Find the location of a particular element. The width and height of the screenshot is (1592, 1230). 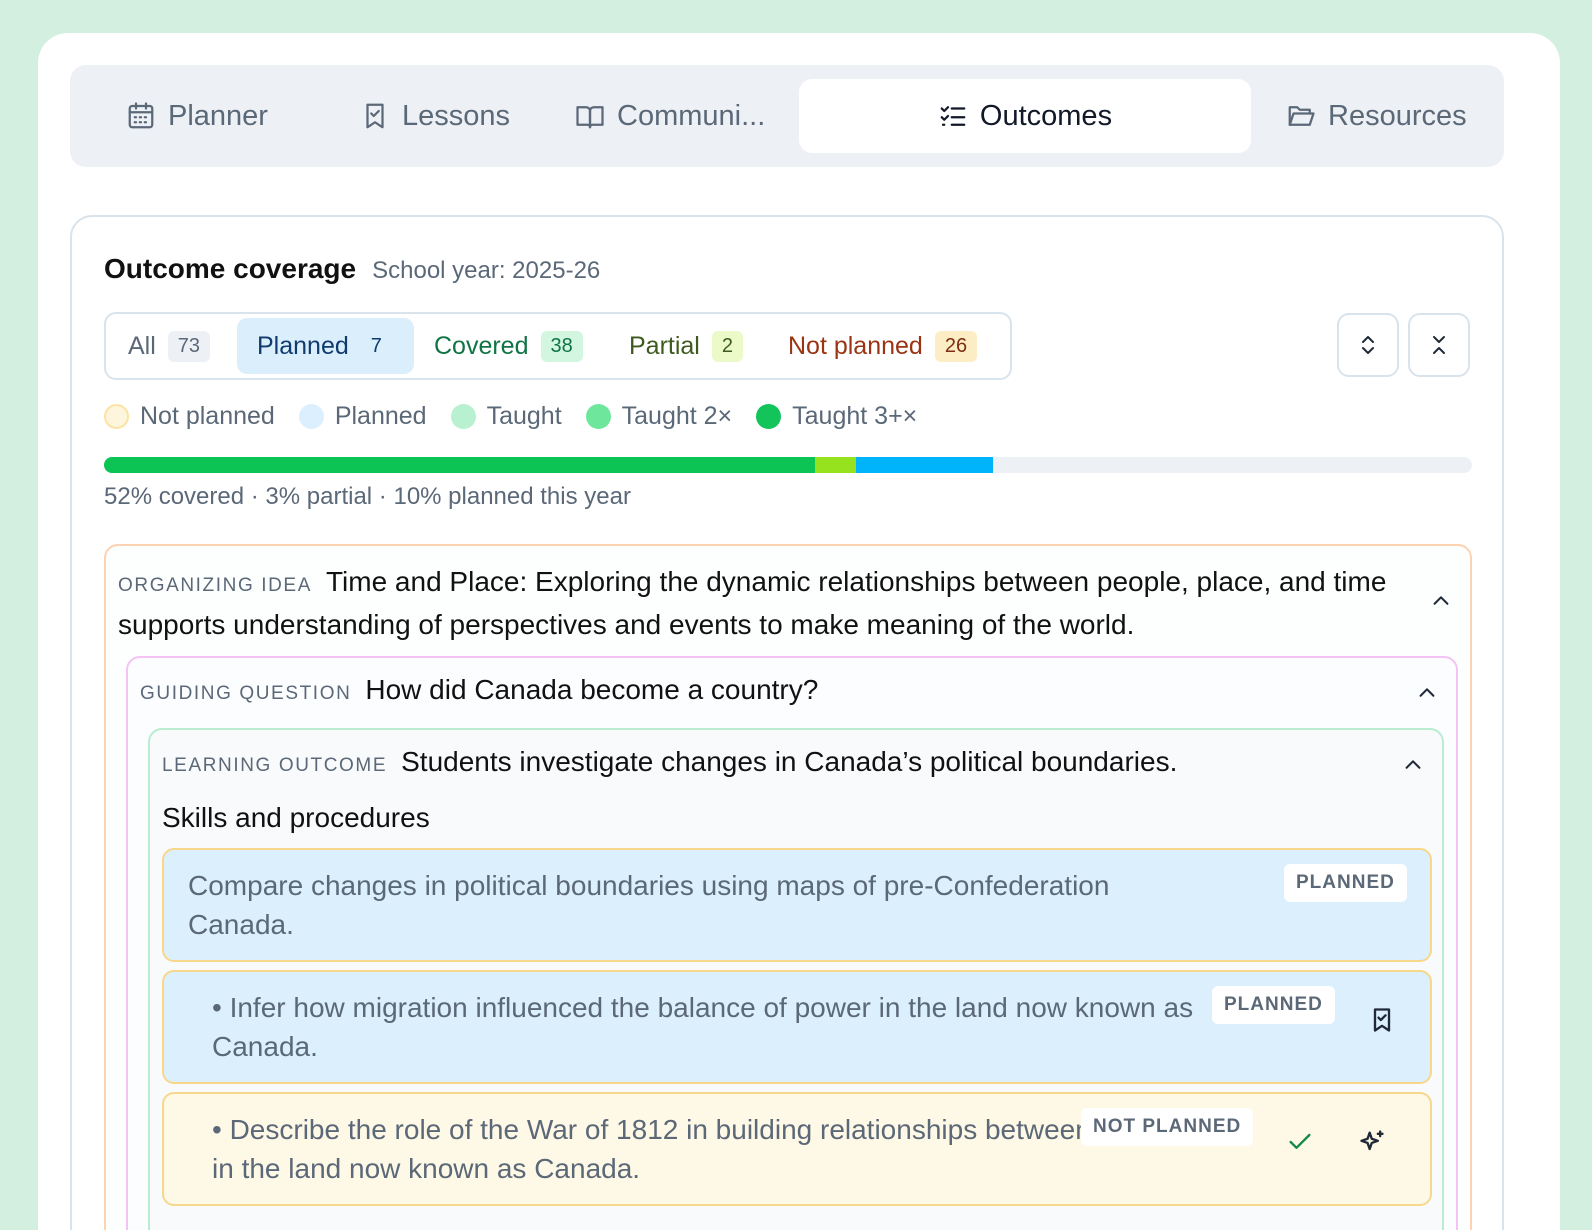

filter-planned: Planned 7 is located at coordinates (325, 346).